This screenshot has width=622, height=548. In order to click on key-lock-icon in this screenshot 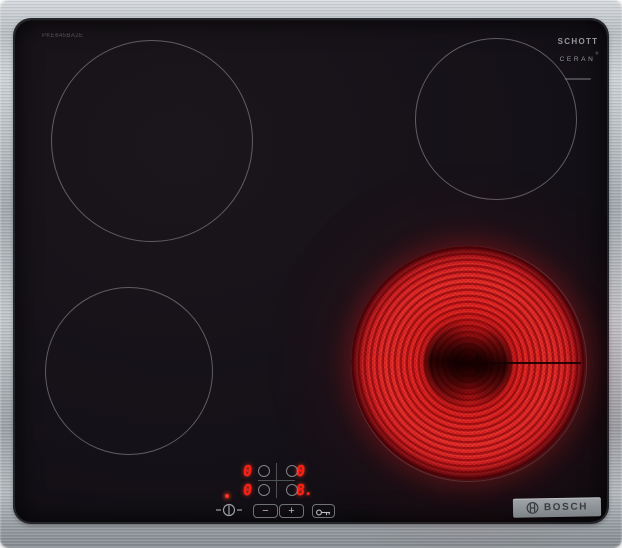, I will do `click(323, 512)`.